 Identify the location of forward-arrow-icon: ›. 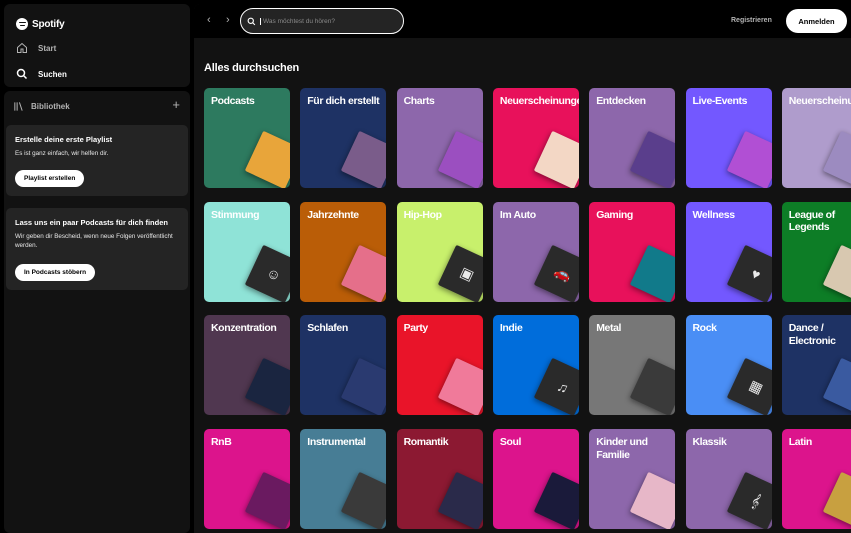
(228, 20).